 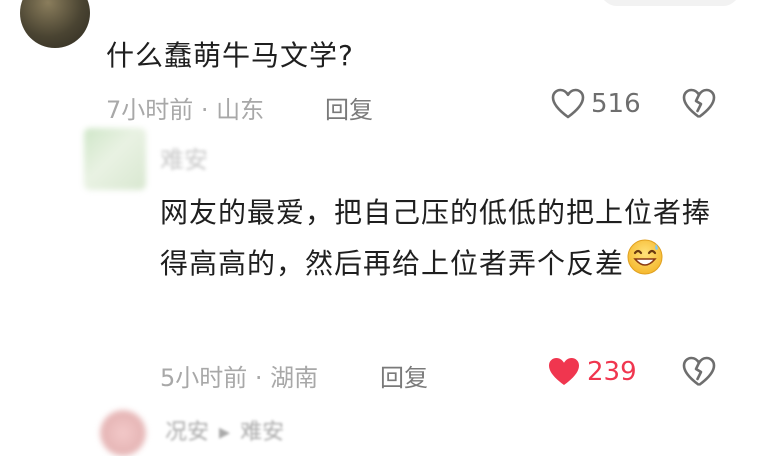 I want to click on like-button-active: 239, so click(x=592, y=372).